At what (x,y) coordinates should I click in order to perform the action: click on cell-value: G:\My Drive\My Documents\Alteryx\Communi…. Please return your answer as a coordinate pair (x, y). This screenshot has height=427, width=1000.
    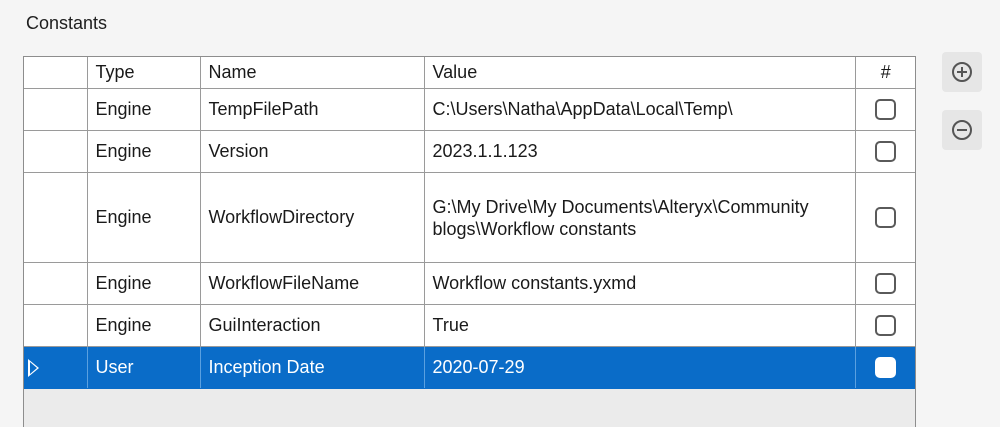
    Looking at the image, I should click on (639, 217).